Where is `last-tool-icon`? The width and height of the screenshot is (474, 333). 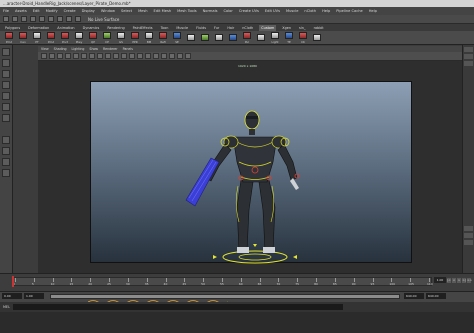 last-tool-icon is located at coordinates (6, 118).